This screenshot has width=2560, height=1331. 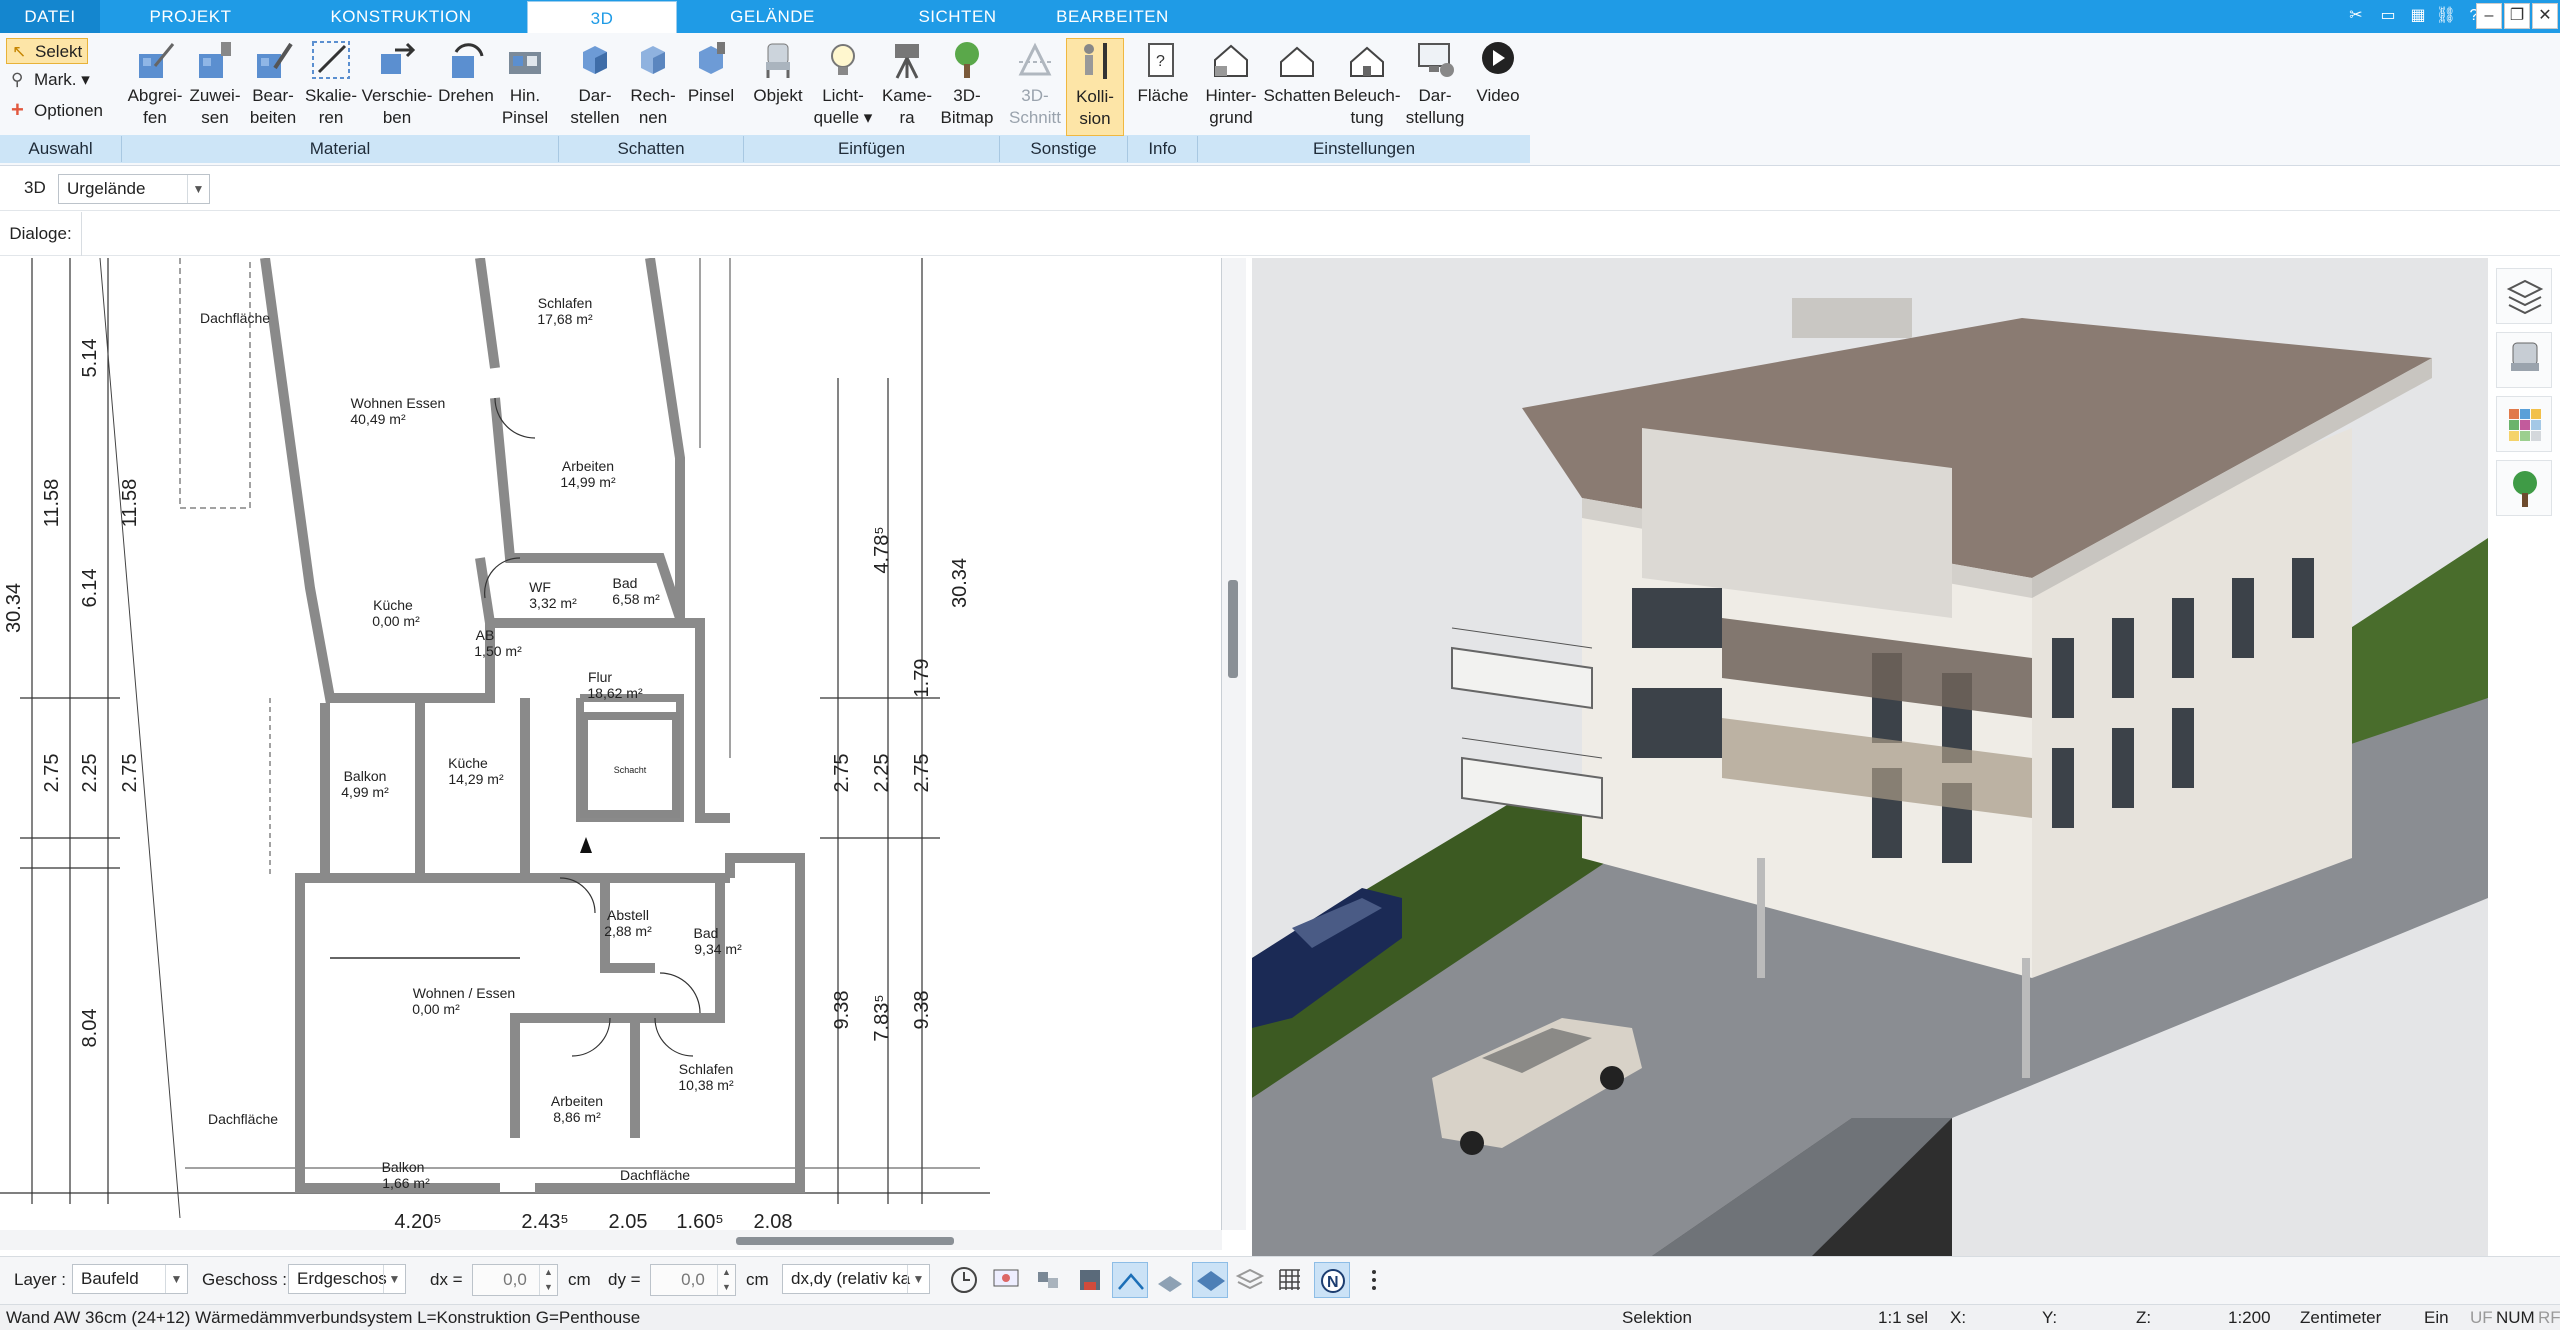 What do you see at coordinates (1280, 234) in the screenshot?
I see `dialog-row: Dialoge:` at bounding box center [1280, 234].